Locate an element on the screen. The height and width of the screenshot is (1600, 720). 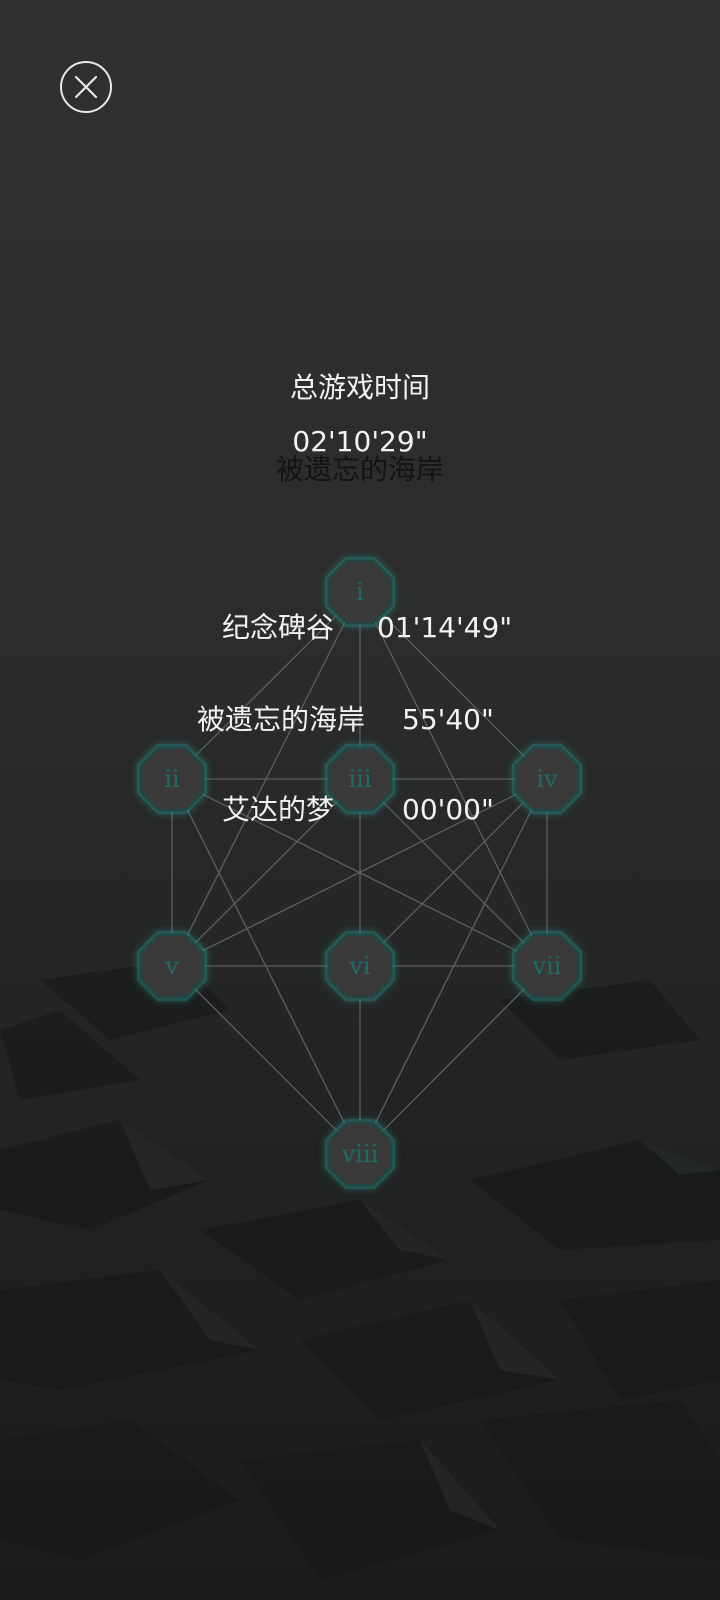
level-node-vi: vi is located at coordinates (360, 966).